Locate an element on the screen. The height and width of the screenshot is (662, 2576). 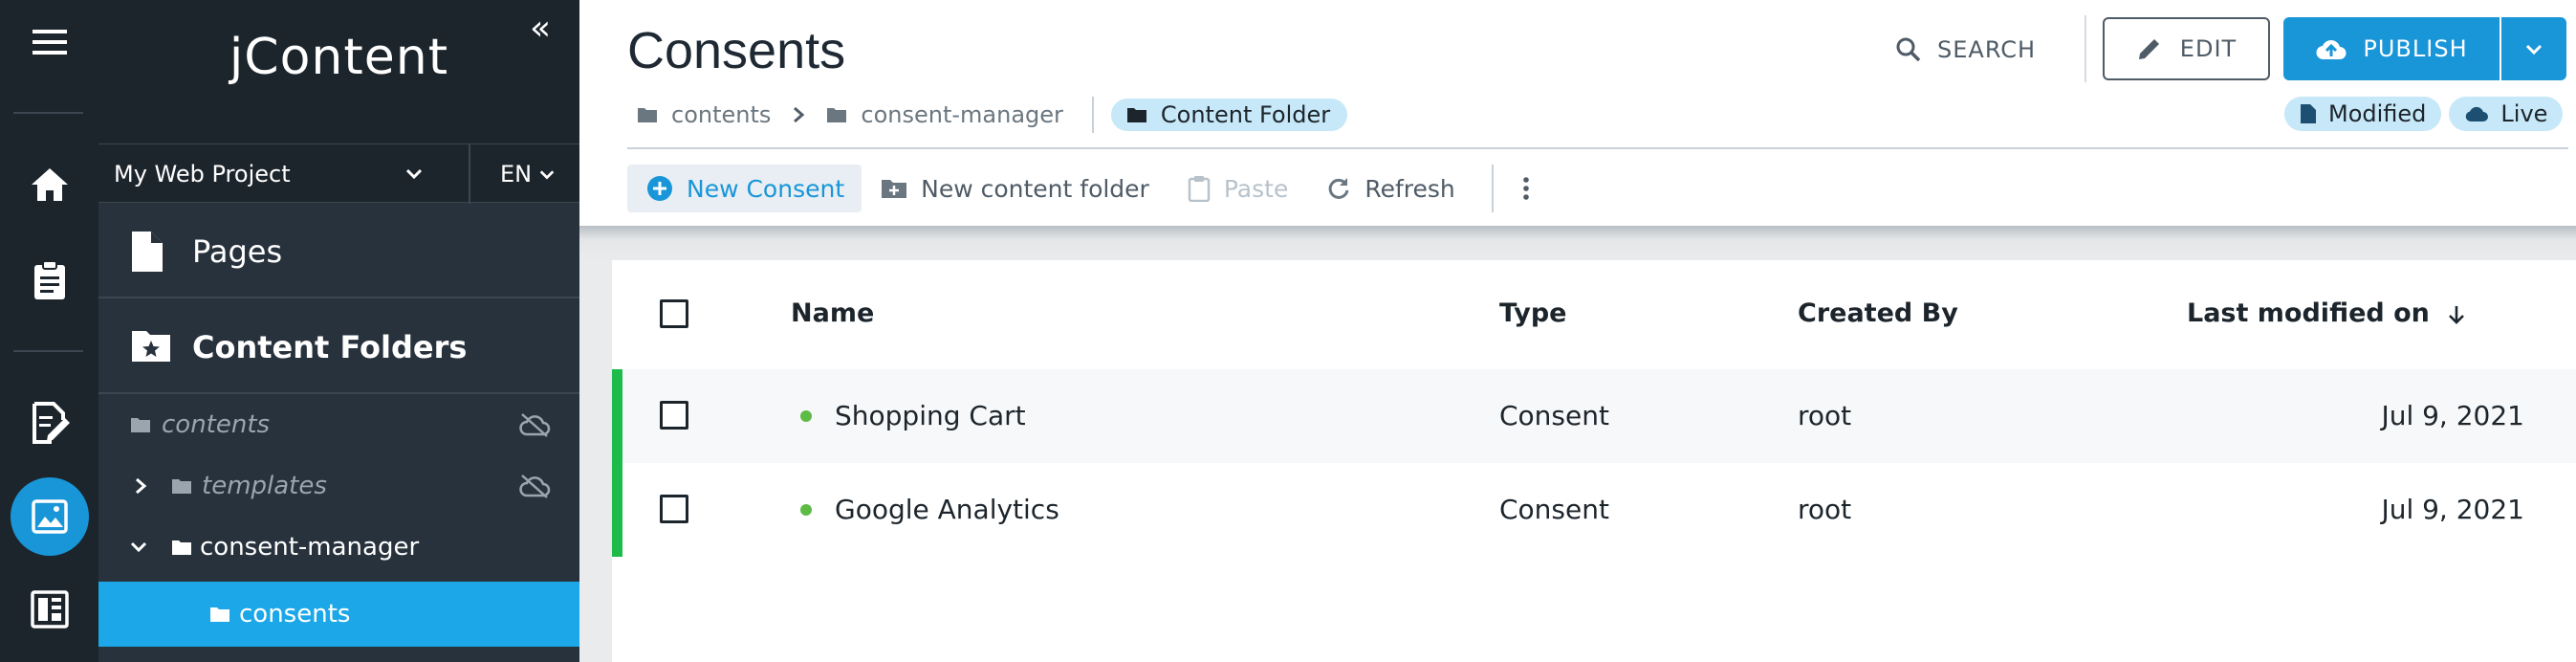
publish-menu-button is located at coordinates (2533, 48).